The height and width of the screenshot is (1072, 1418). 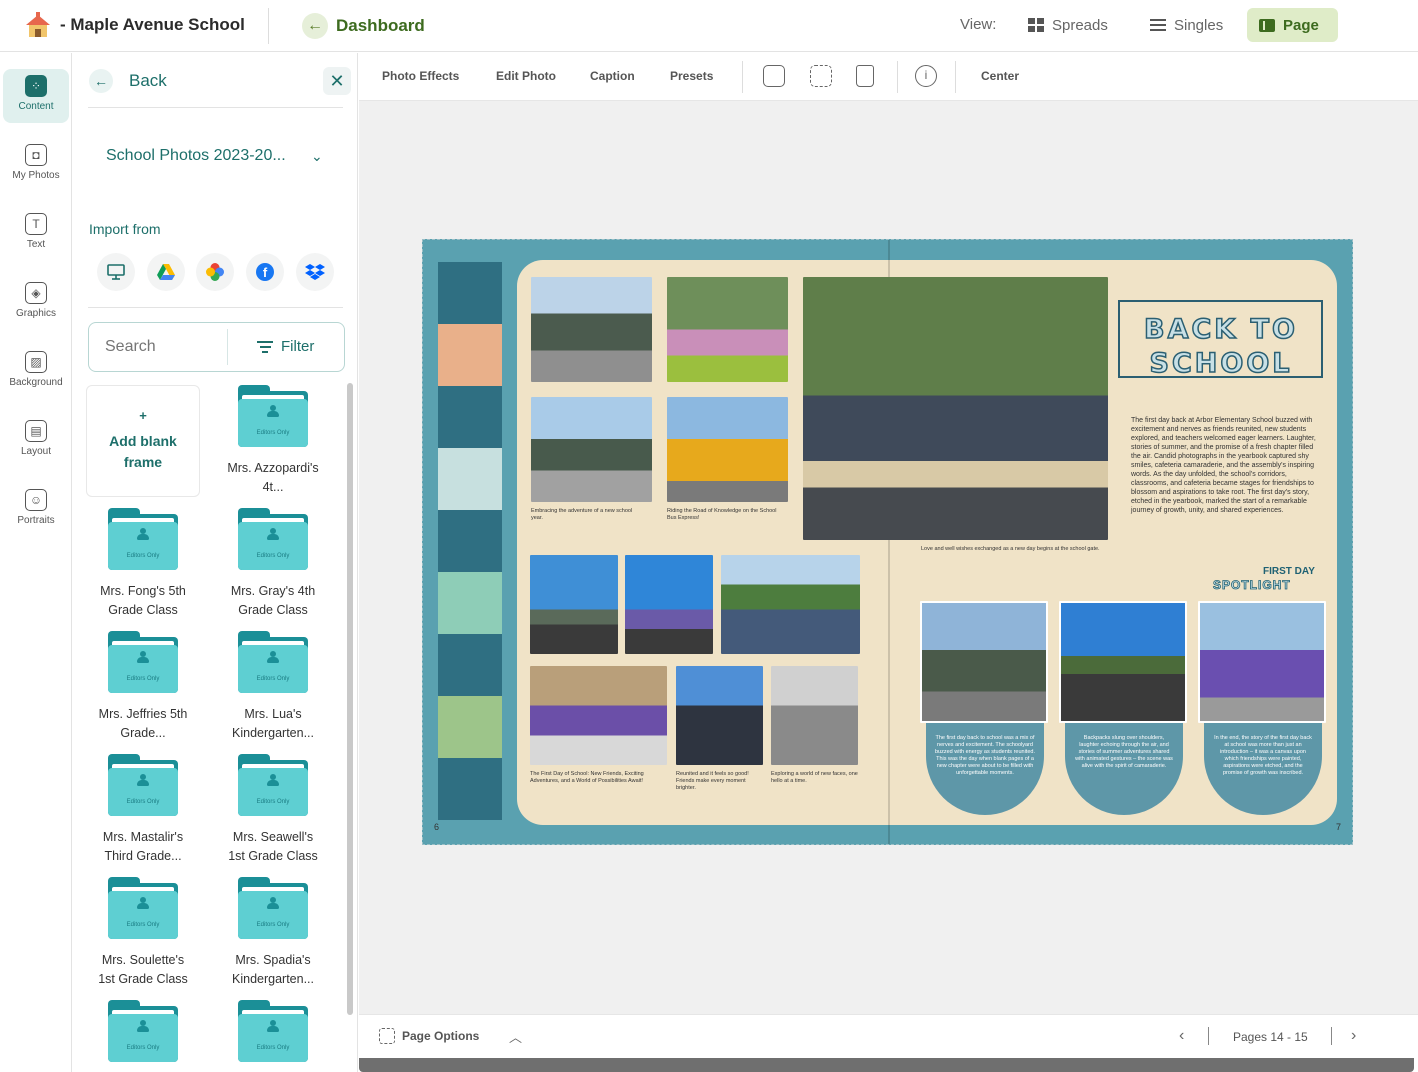 What do you see at coordinates (1353, 1036) in the screenshot?
I see `next-page-icon: ›` at bounding box center [1353, 1036].